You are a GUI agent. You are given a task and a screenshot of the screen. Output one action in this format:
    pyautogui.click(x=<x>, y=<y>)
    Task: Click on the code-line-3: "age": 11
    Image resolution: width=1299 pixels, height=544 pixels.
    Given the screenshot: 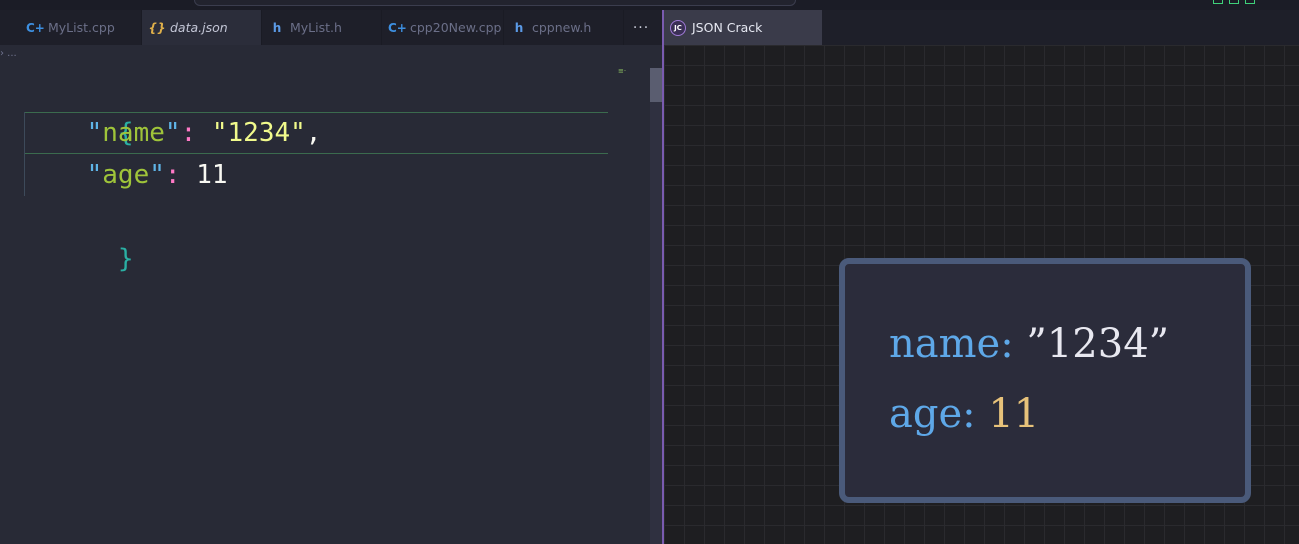 What is the action you would take?
    pyautogui.click(x=126, y=175)
    